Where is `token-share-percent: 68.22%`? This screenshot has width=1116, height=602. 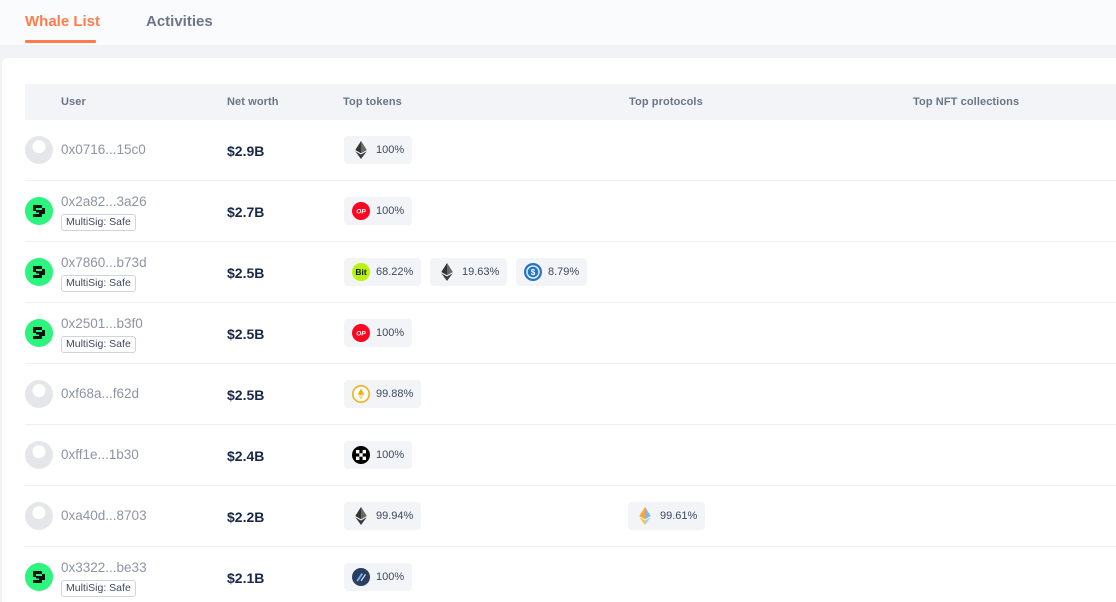 token-share-percent: 68.22% is located at coordinates (395, 272).